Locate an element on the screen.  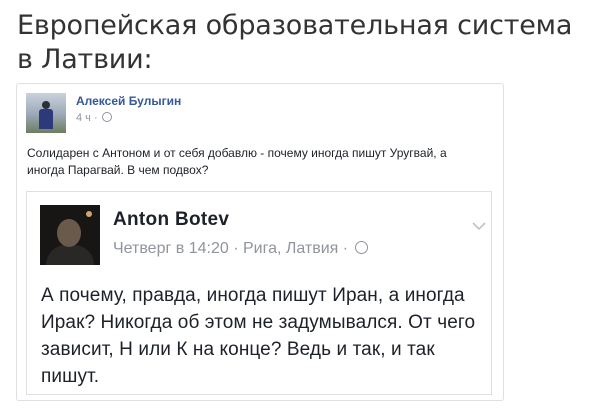
chevron-down-icon is located at coordinates (479, 226).